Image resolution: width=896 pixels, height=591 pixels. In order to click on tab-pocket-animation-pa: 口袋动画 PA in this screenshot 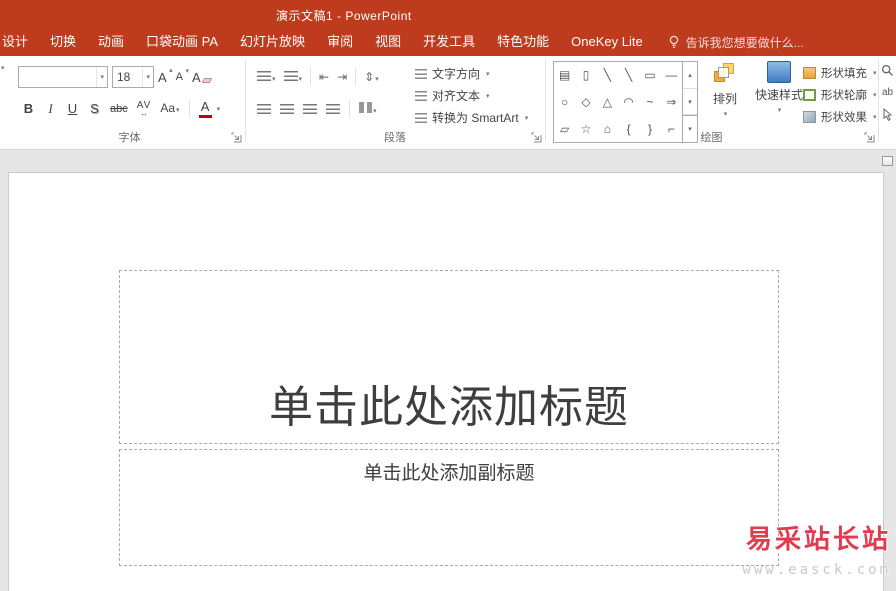, I will do `click(182, 42)`.